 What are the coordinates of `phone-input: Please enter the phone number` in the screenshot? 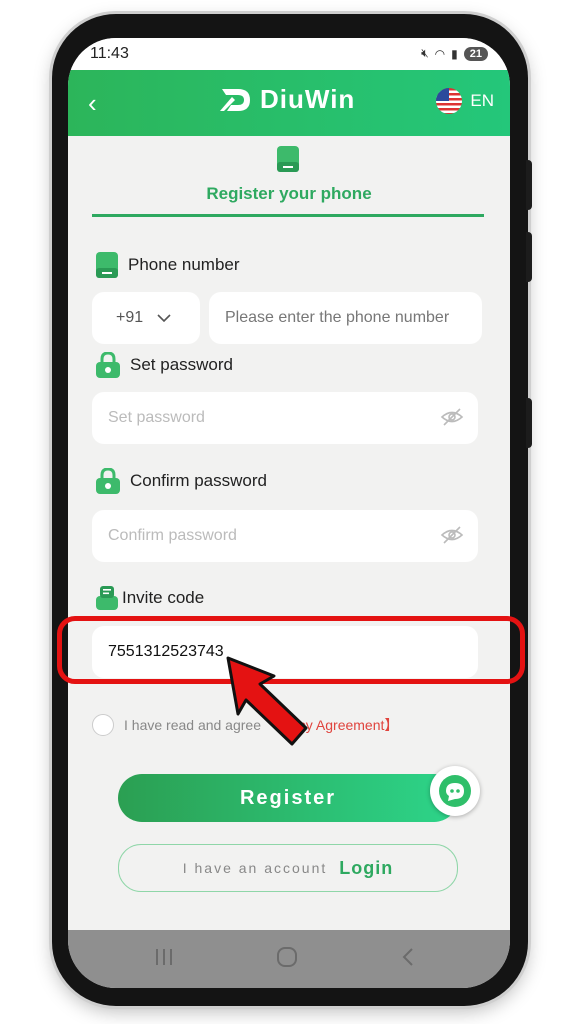 It's located at (345, 318).